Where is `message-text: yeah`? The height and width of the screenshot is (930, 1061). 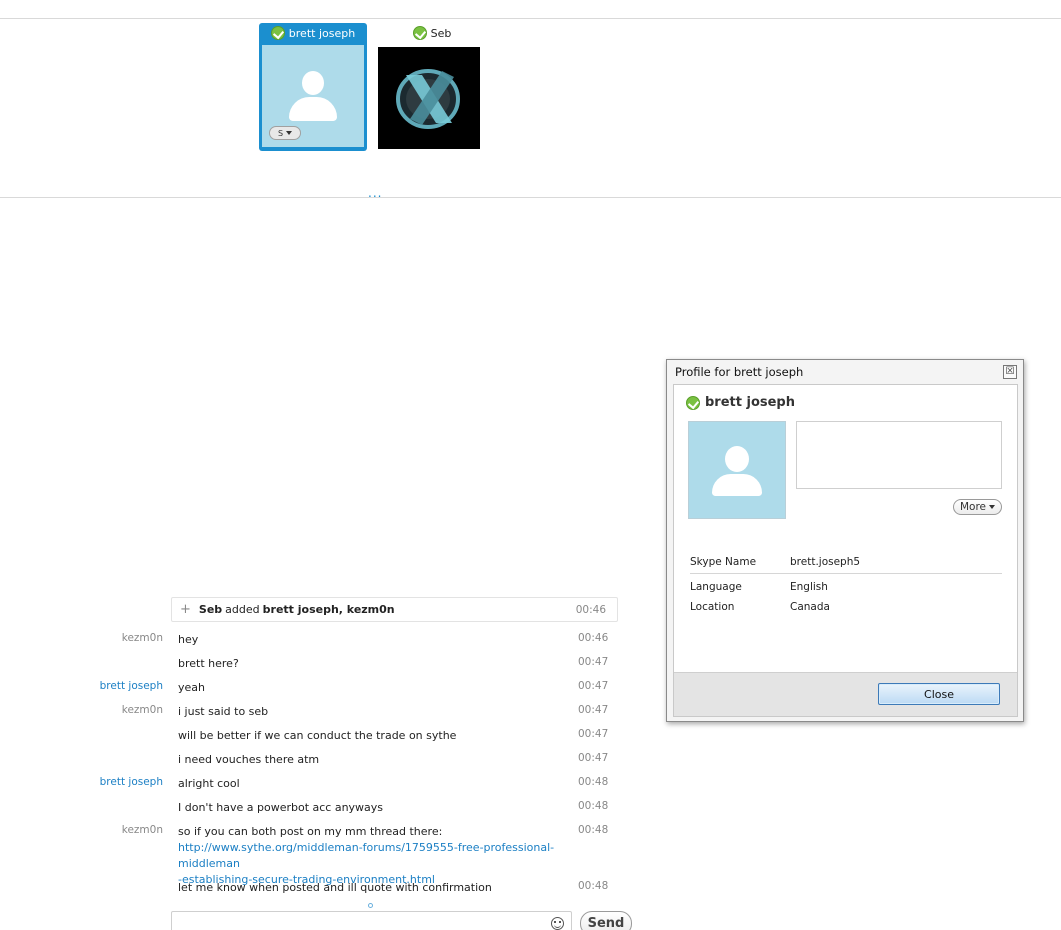
message-text: yeah is located at coordinates (191, 687).